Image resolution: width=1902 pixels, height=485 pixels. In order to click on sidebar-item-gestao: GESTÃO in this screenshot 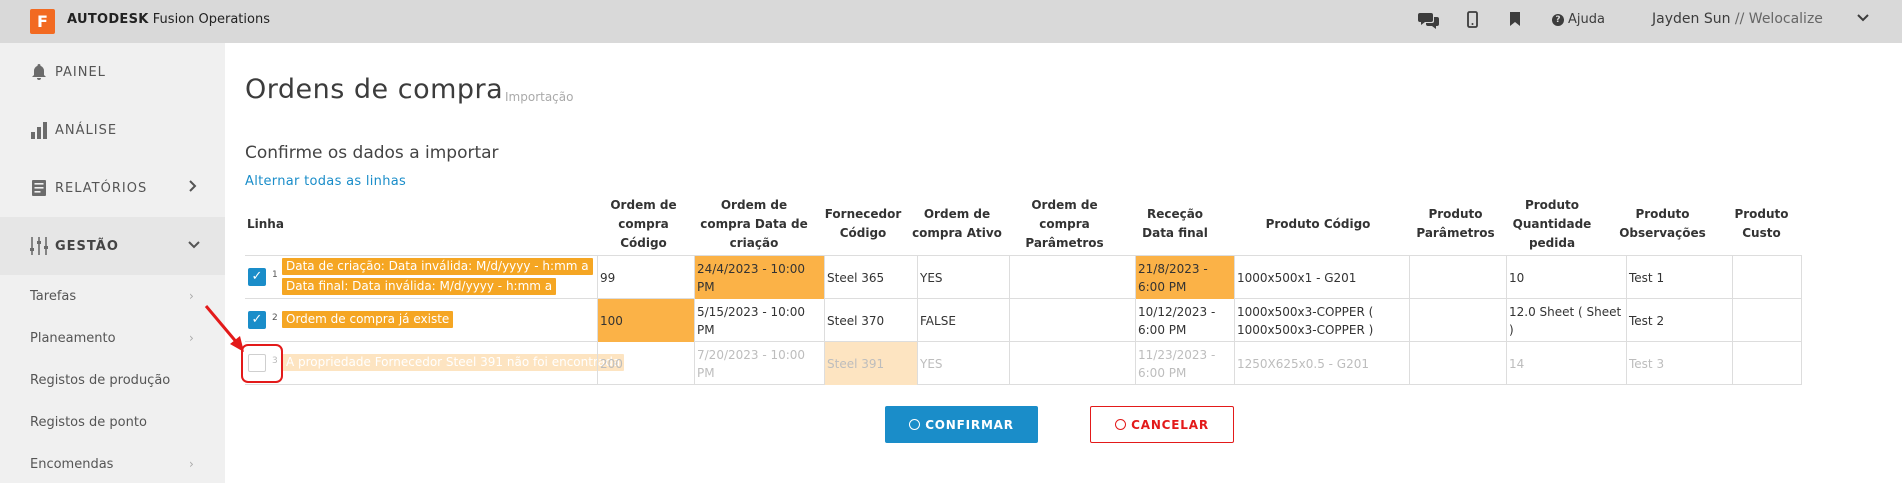, I will do `click(112, 246)`.